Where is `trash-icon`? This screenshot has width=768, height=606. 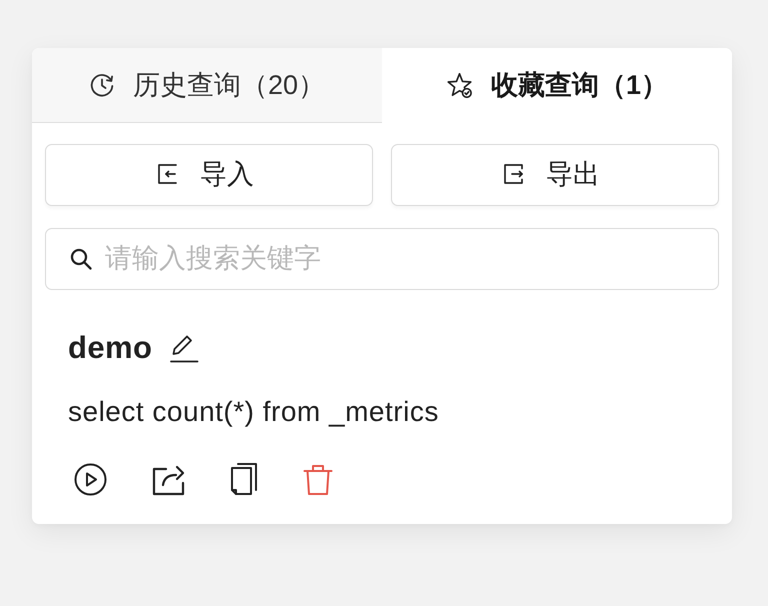
trash-icon is located at coordinates (318, 480).